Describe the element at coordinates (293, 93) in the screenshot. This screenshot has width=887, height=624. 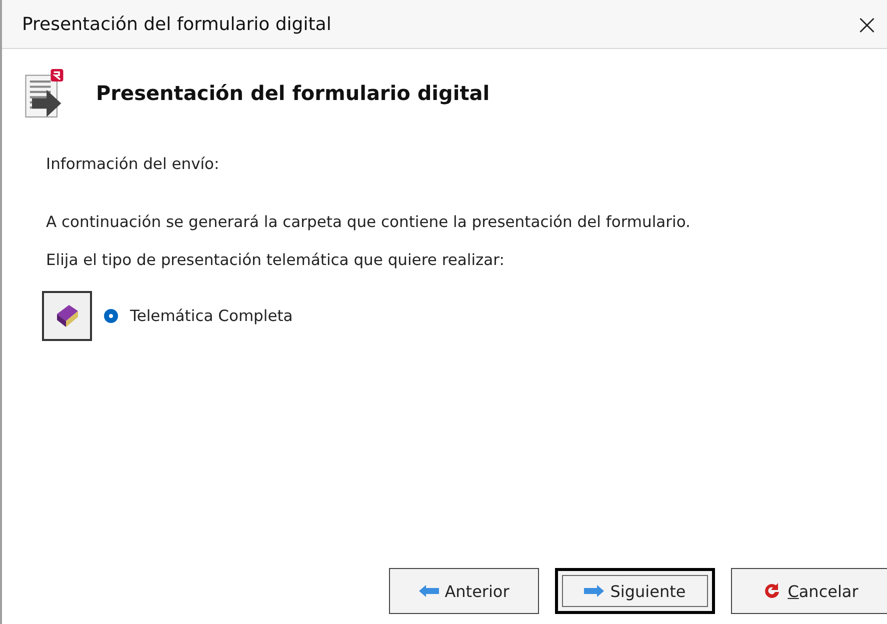
I see `dialog-heading: Presentación del formulario digital` at that location.